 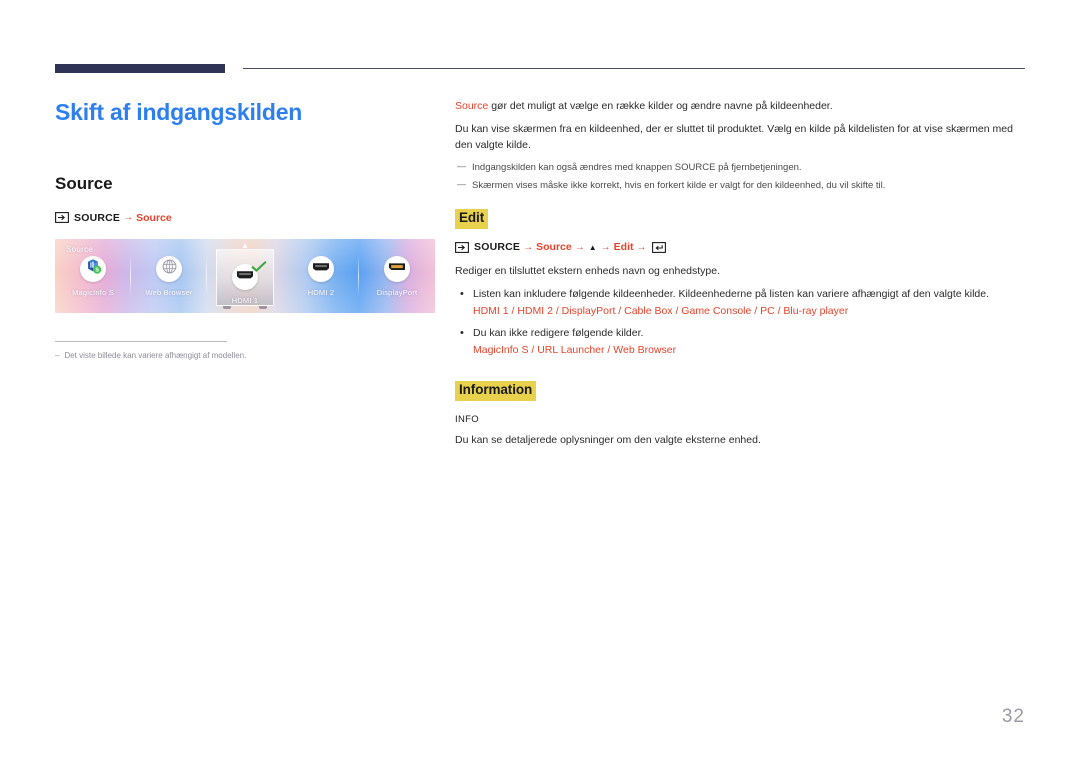 What do you see at coordinates (623, 247) in the screenshot?
I see `nav-step-edit: Edit` at bounding box center [623, 247].